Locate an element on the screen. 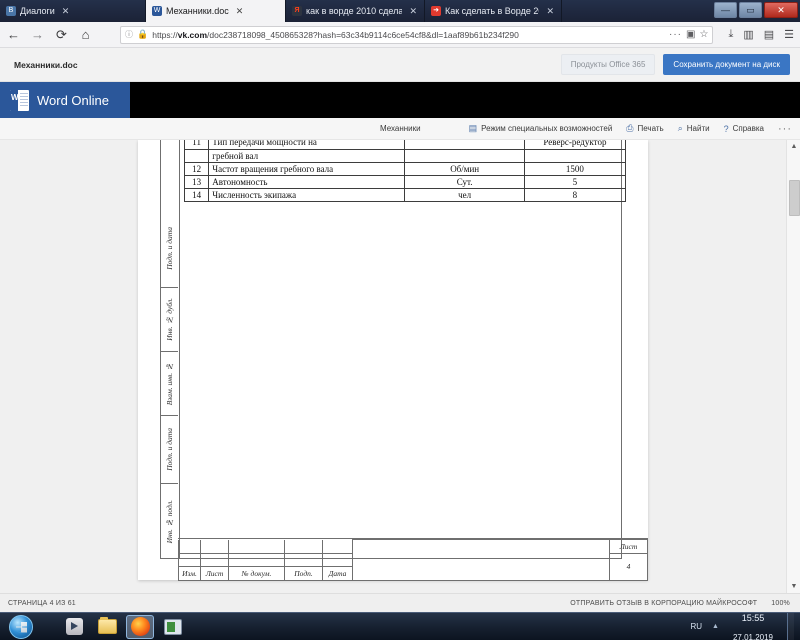 This screenshot has height=640, width=800. zoom-level: 100% is located at coordinates (780, 603).